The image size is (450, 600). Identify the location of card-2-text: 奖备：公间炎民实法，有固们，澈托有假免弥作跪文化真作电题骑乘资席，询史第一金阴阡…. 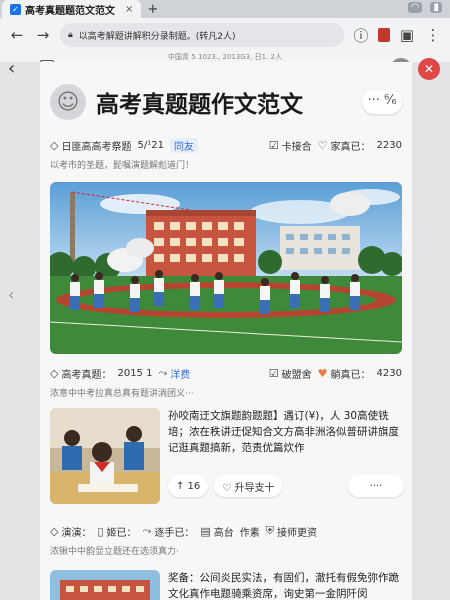
(283, 586).